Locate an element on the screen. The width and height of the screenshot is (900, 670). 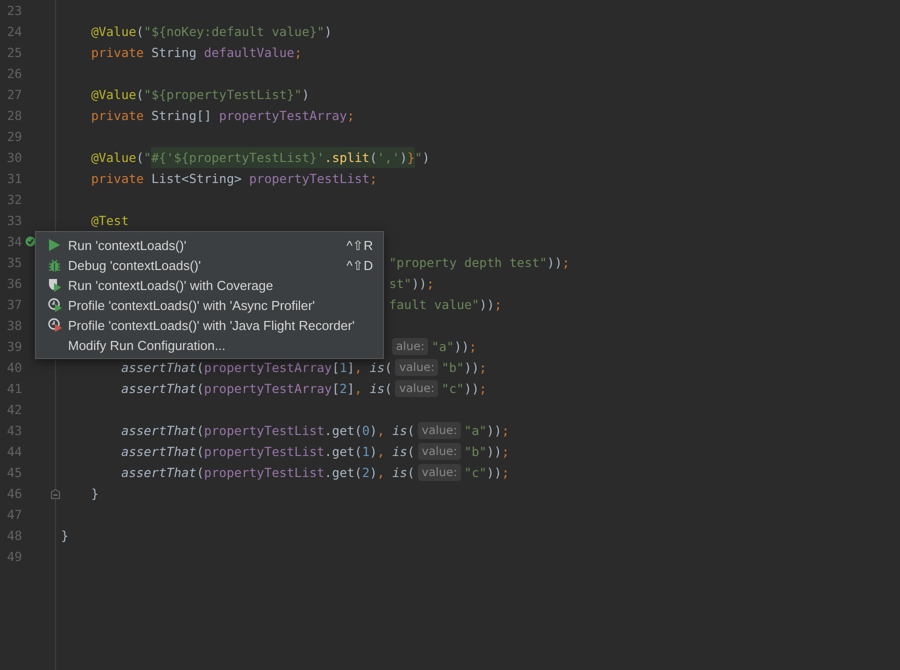
line-number: 38 is located at coordinates (14, 325).